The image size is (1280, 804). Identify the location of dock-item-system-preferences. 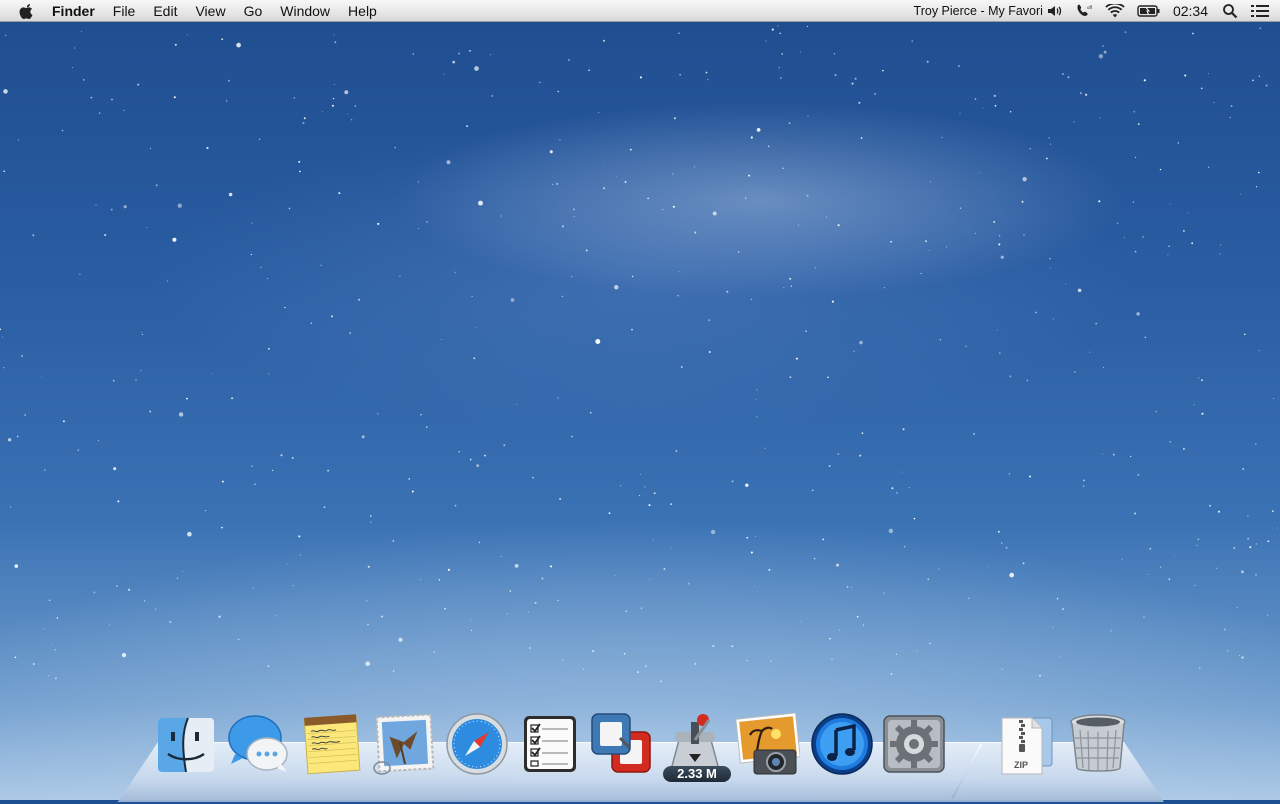
(914, 746).